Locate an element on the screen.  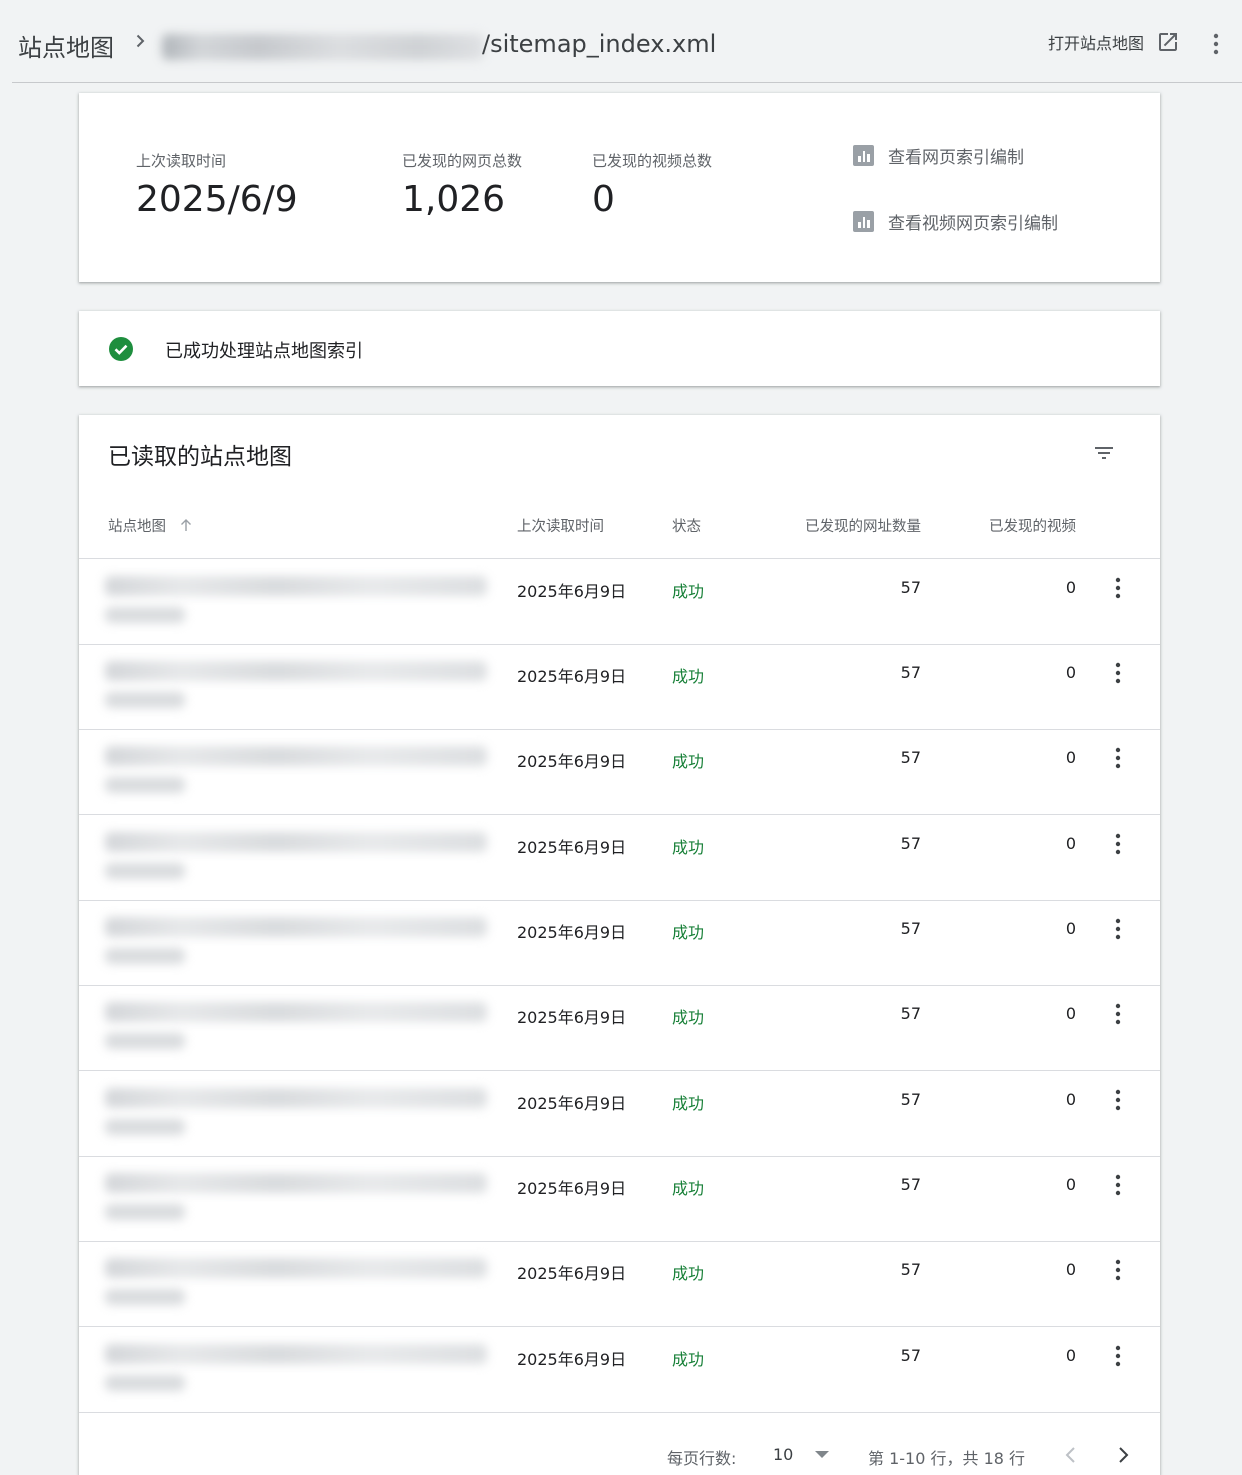
rows-per-page-select: 10 is located at coordinates (801, 1454).